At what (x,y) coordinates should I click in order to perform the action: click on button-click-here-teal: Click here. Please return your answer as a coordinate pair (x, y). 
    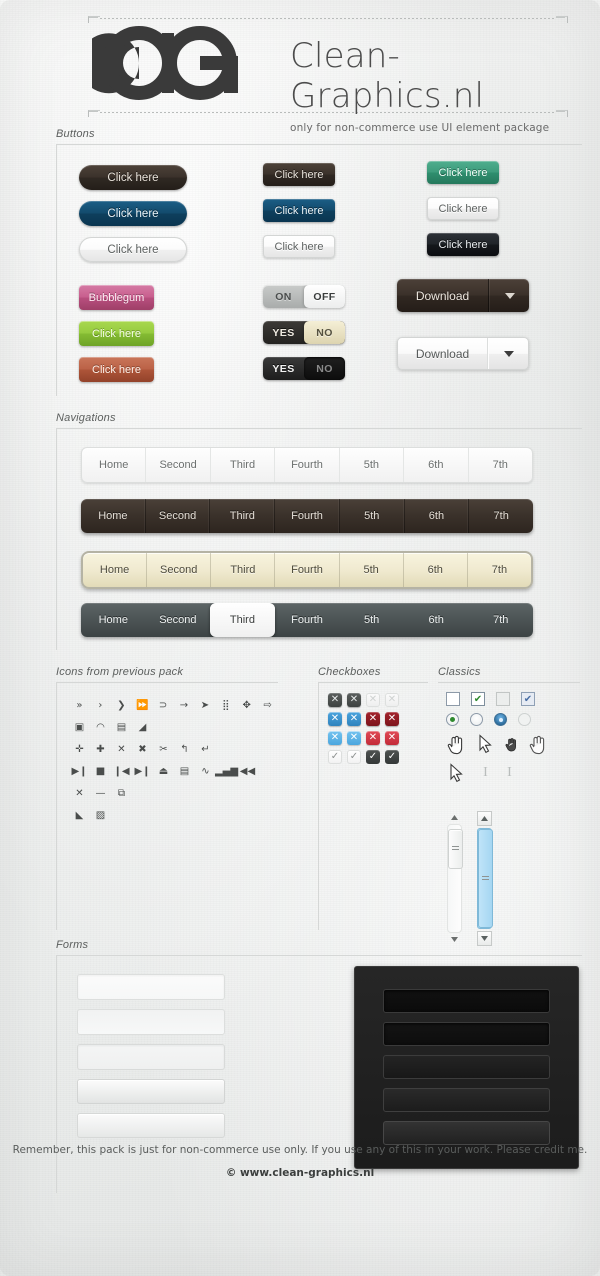
    Looking at the image, I should click on (463, 172).